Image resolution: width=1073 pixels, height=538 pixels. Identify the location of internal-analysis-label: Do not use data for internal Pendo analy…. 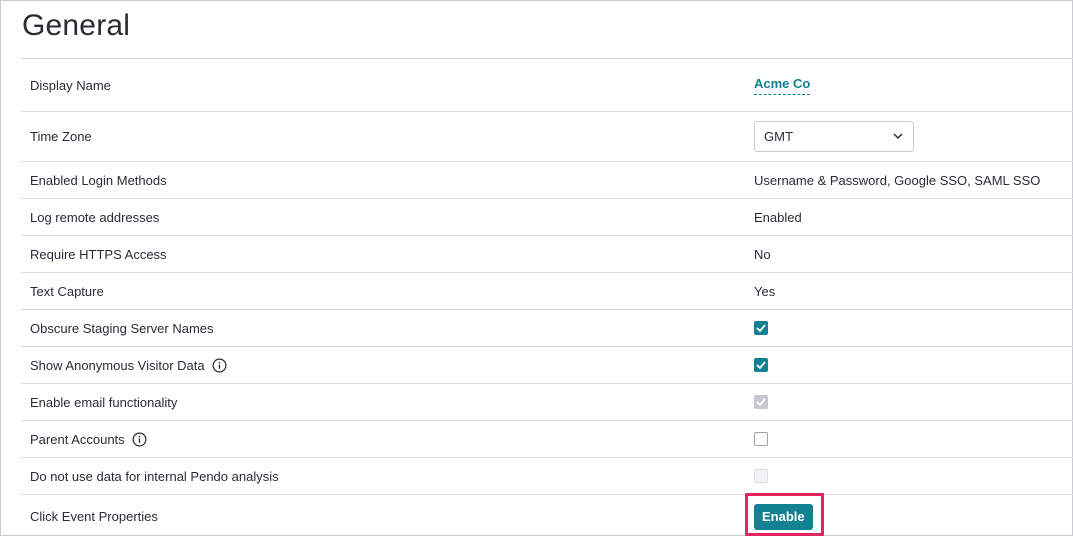
(154, 476).